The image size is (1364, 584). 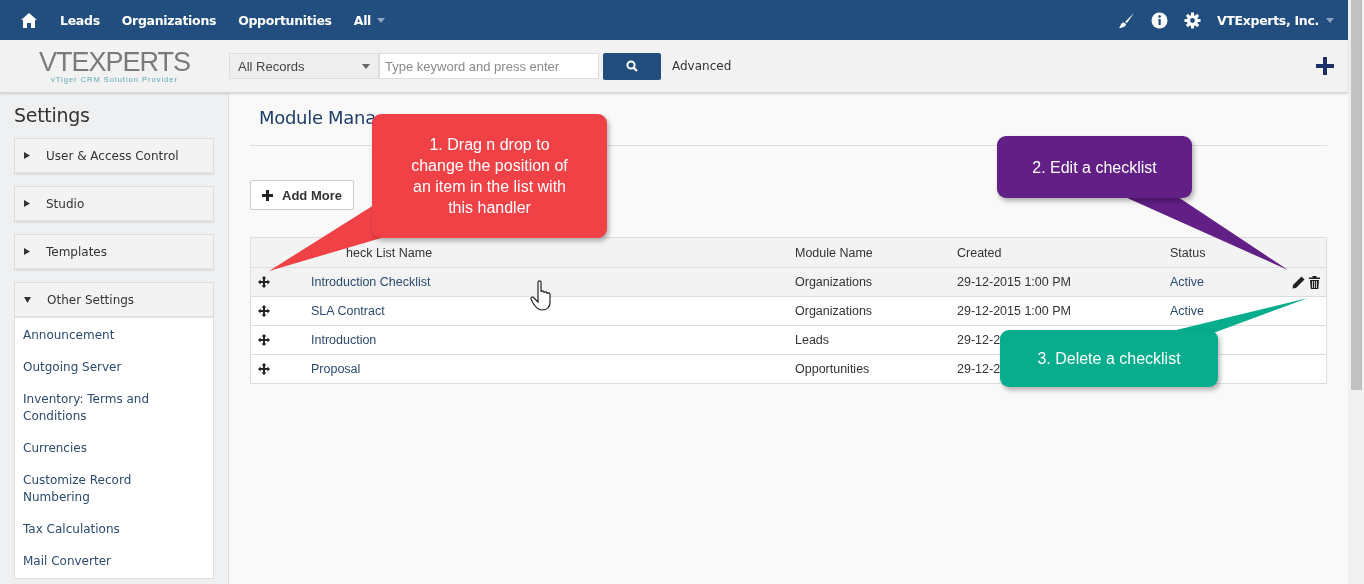 What do you see at coordinates (169, 20) in the screenshot?
I see `nav-link: Organizations` at bounding box center [169, 20].